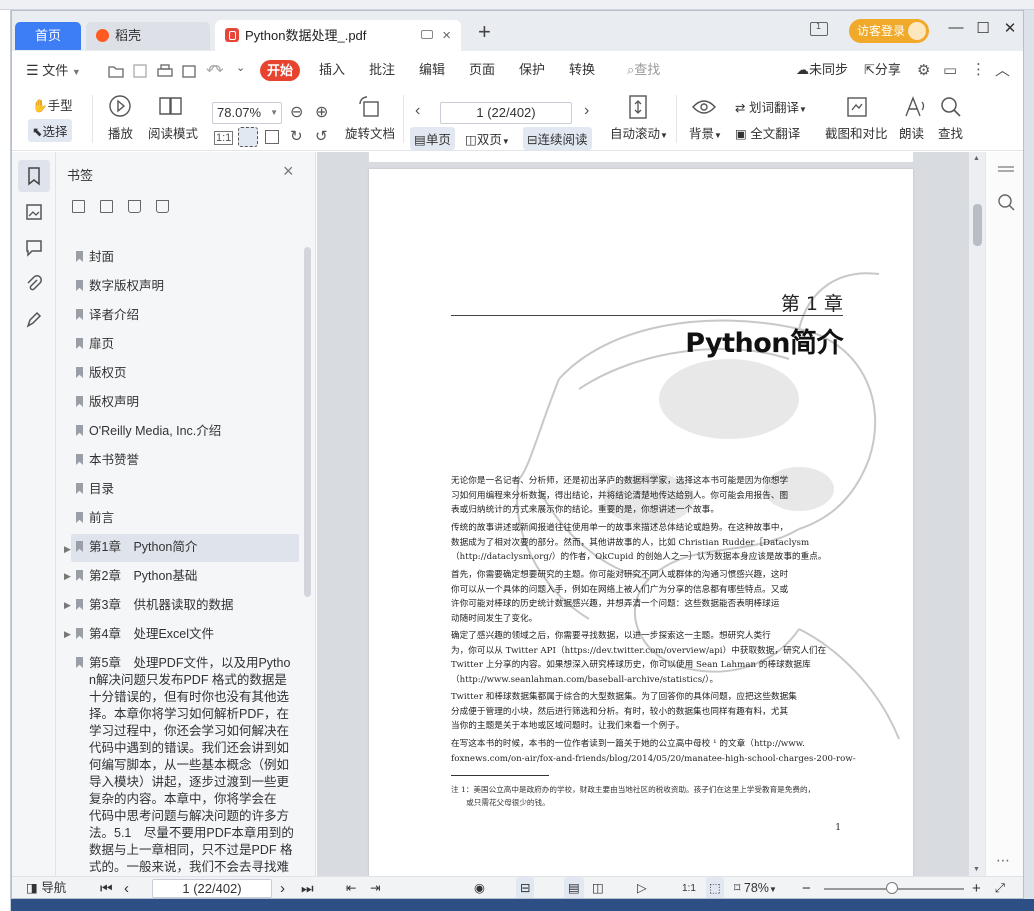 The width and height of the screenshot is (1034, 911). What do you see at coordinates (173, 132) in the screenshot?
I see `read-mode-label: 阅读模式` at bounding box center [173, 132].